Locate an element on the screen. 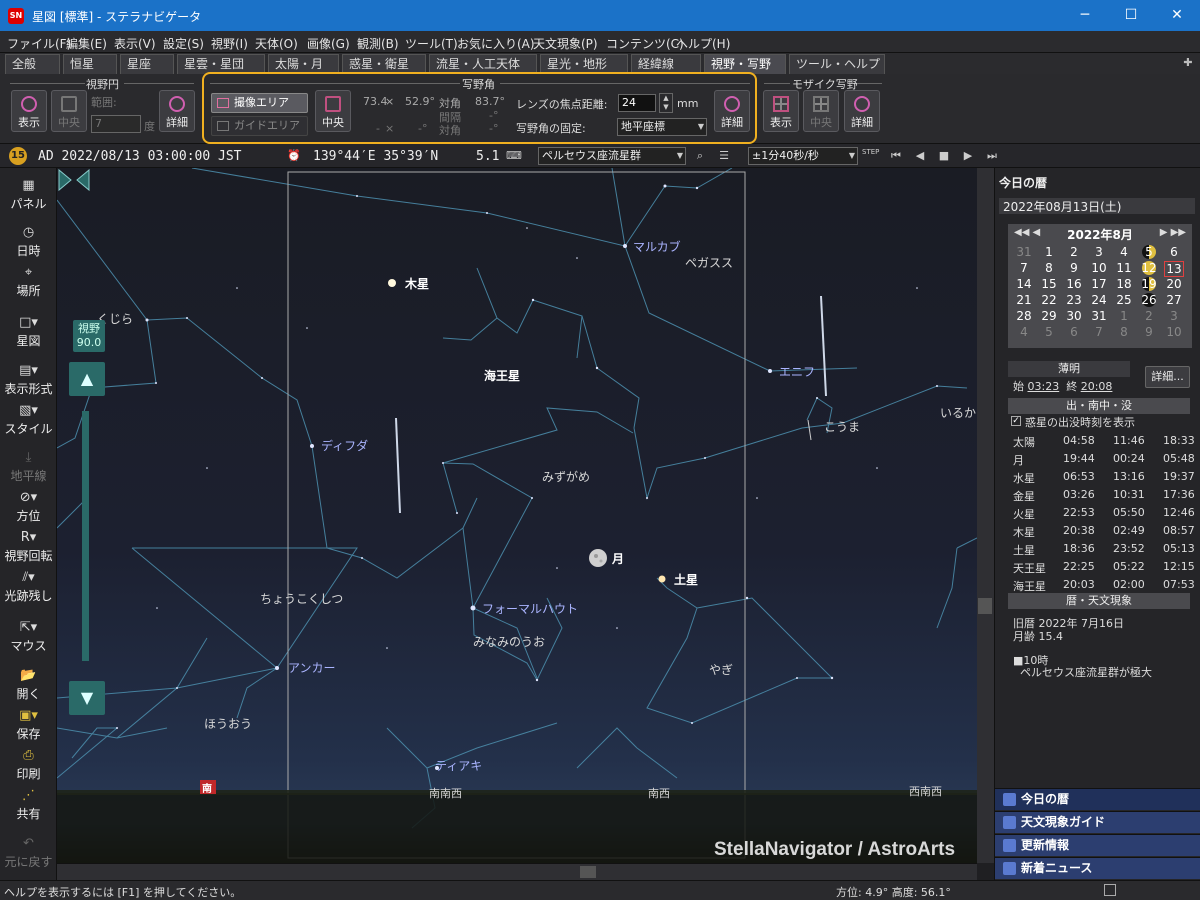  menu-image: 画像(G) is located at coordinates (328, 43).